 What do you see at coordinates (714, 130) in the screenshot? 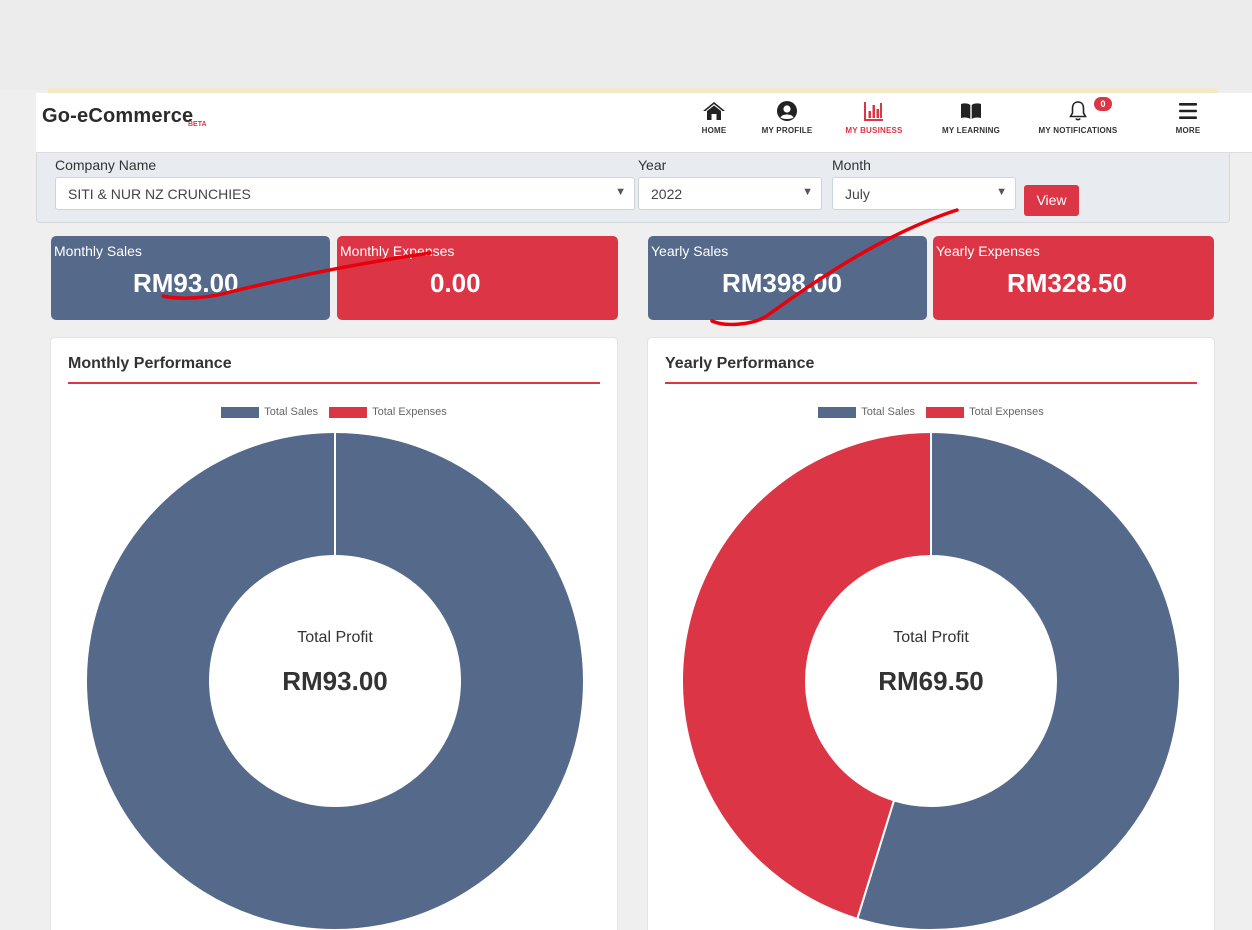
I see `nav-home-label: HOME` at bounding box center [714, 130].